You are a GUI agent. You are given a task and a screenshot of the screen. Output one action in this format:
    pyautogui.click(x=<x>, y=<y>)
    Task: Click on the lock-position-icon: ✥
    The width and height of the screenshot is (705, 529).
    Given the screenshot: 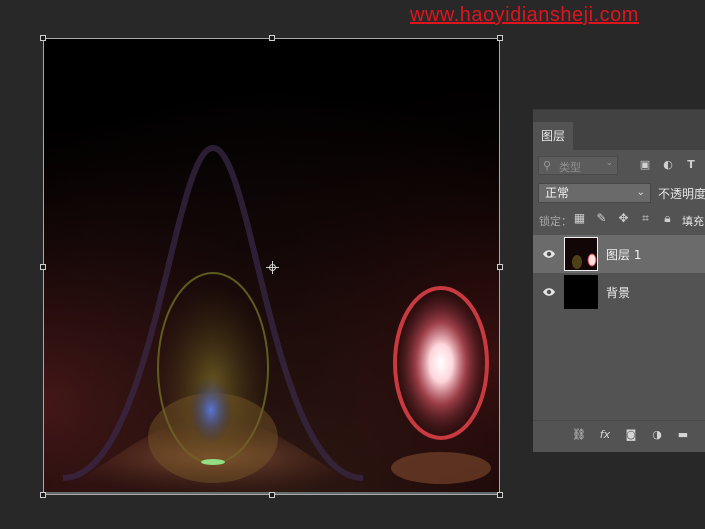 What is the action you would take?
    pyautogui.click(x=623, y=218)
    